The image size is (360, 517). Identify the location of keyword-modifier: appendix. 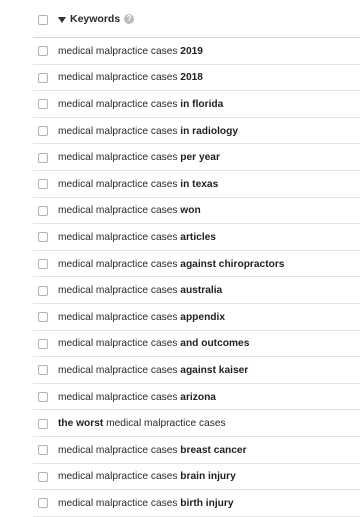
(203, 317).